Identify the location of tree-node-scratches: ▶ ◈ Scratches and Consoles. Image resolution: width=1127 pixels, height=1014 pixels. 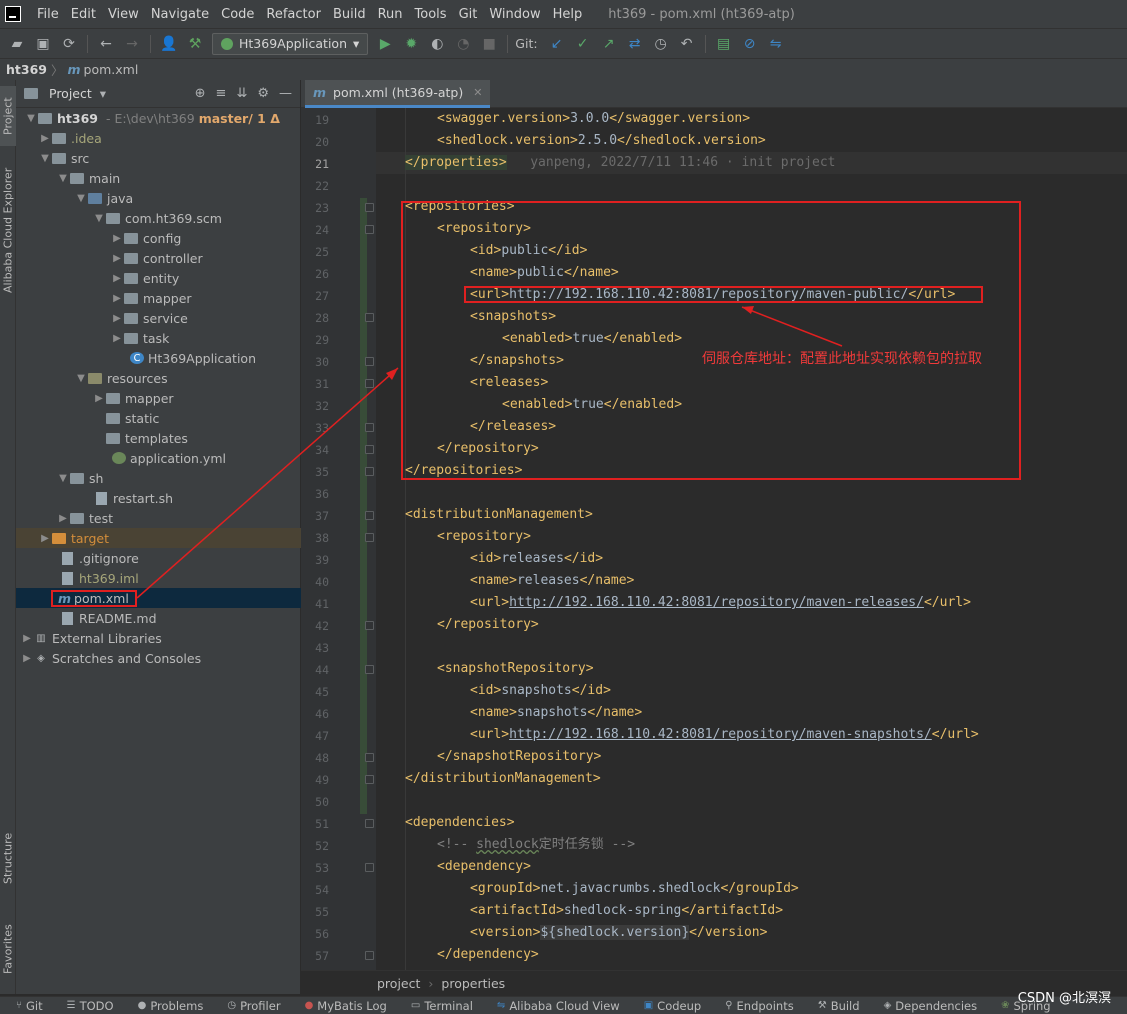
(158, 658).